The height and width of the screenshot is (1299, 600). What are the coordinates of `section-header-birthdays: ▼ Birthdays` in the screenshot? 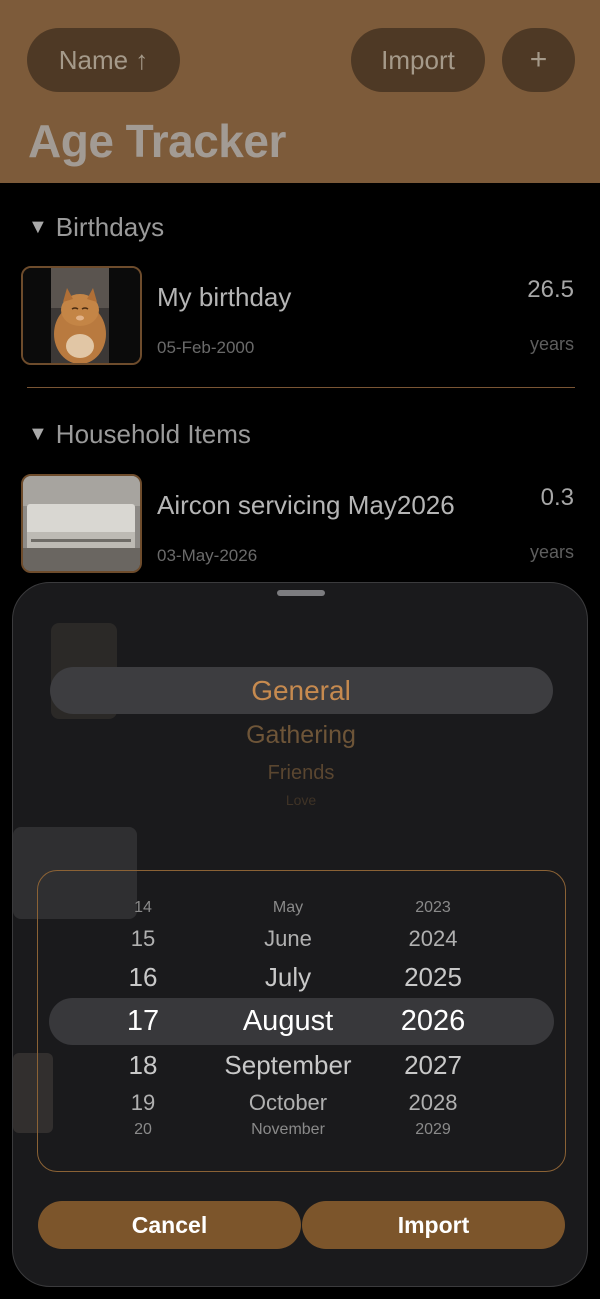 It's located at (96, 227).